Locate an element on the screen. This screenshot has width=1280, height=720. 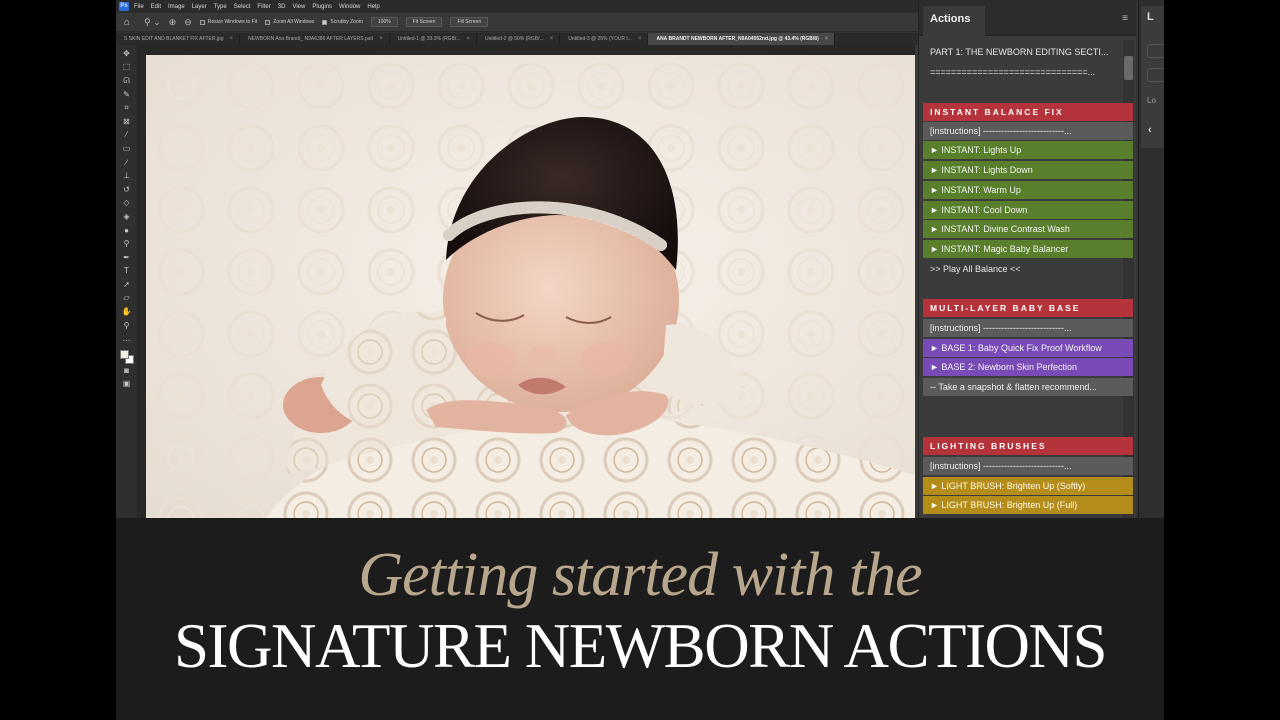
menu-view: View is located at coordinates (298, 7).